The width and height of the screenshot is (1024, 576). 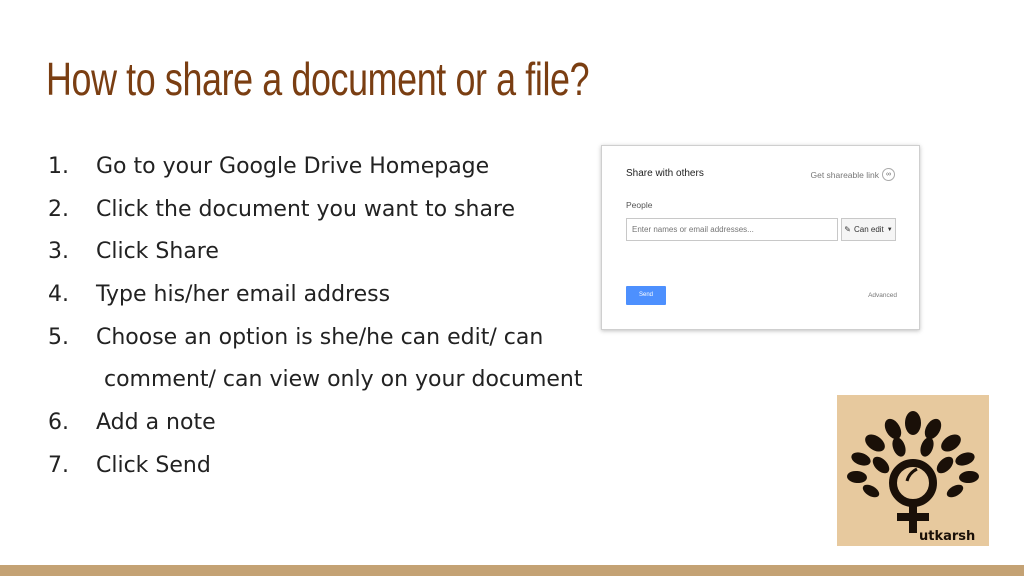 I want to click on list-item: 3. Click Share, so click(x=338, y=252).